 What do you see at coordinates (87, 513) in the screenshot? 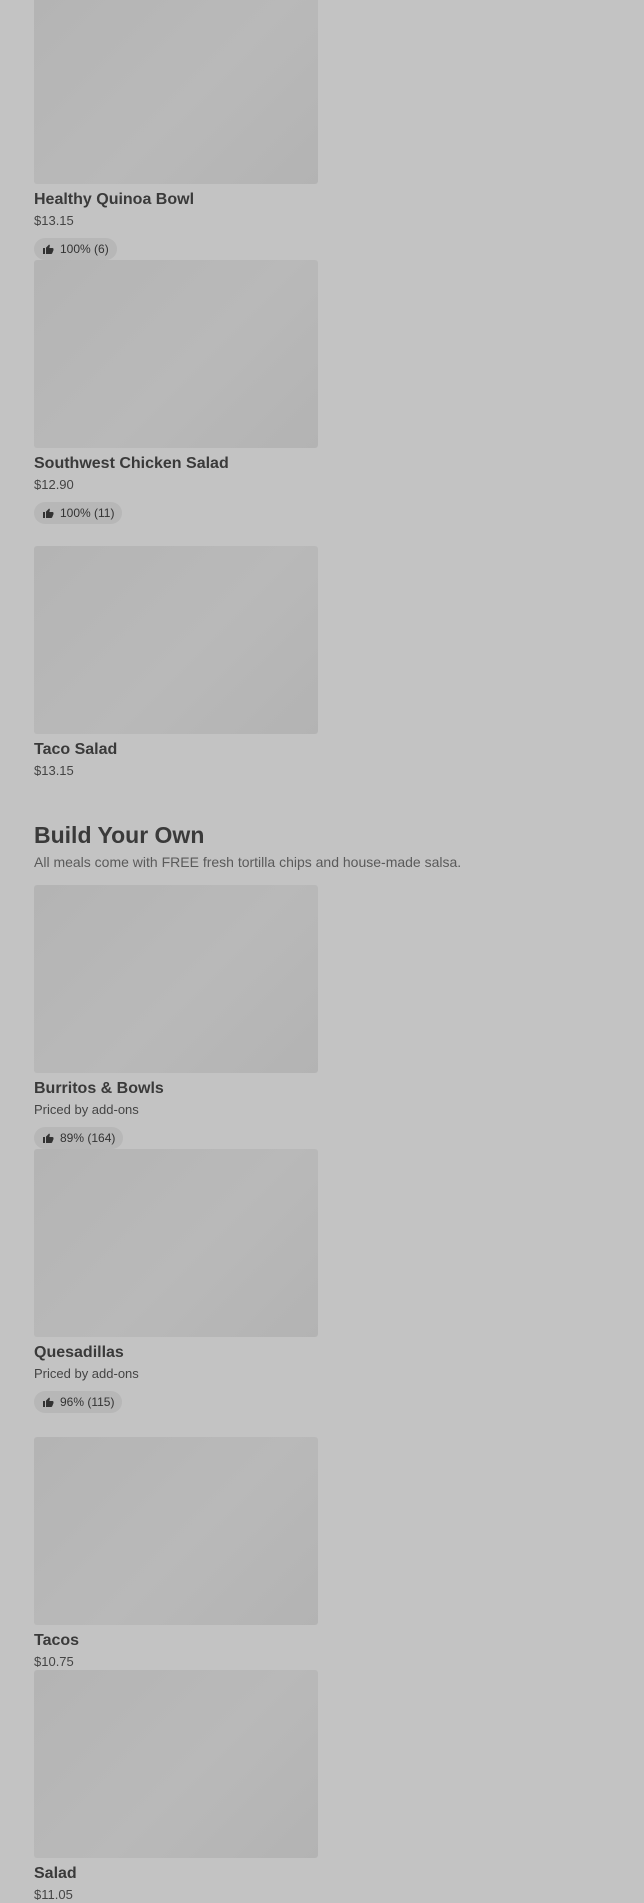
I see `rating-text: 100% (11)` at bounding box center [87, 513].